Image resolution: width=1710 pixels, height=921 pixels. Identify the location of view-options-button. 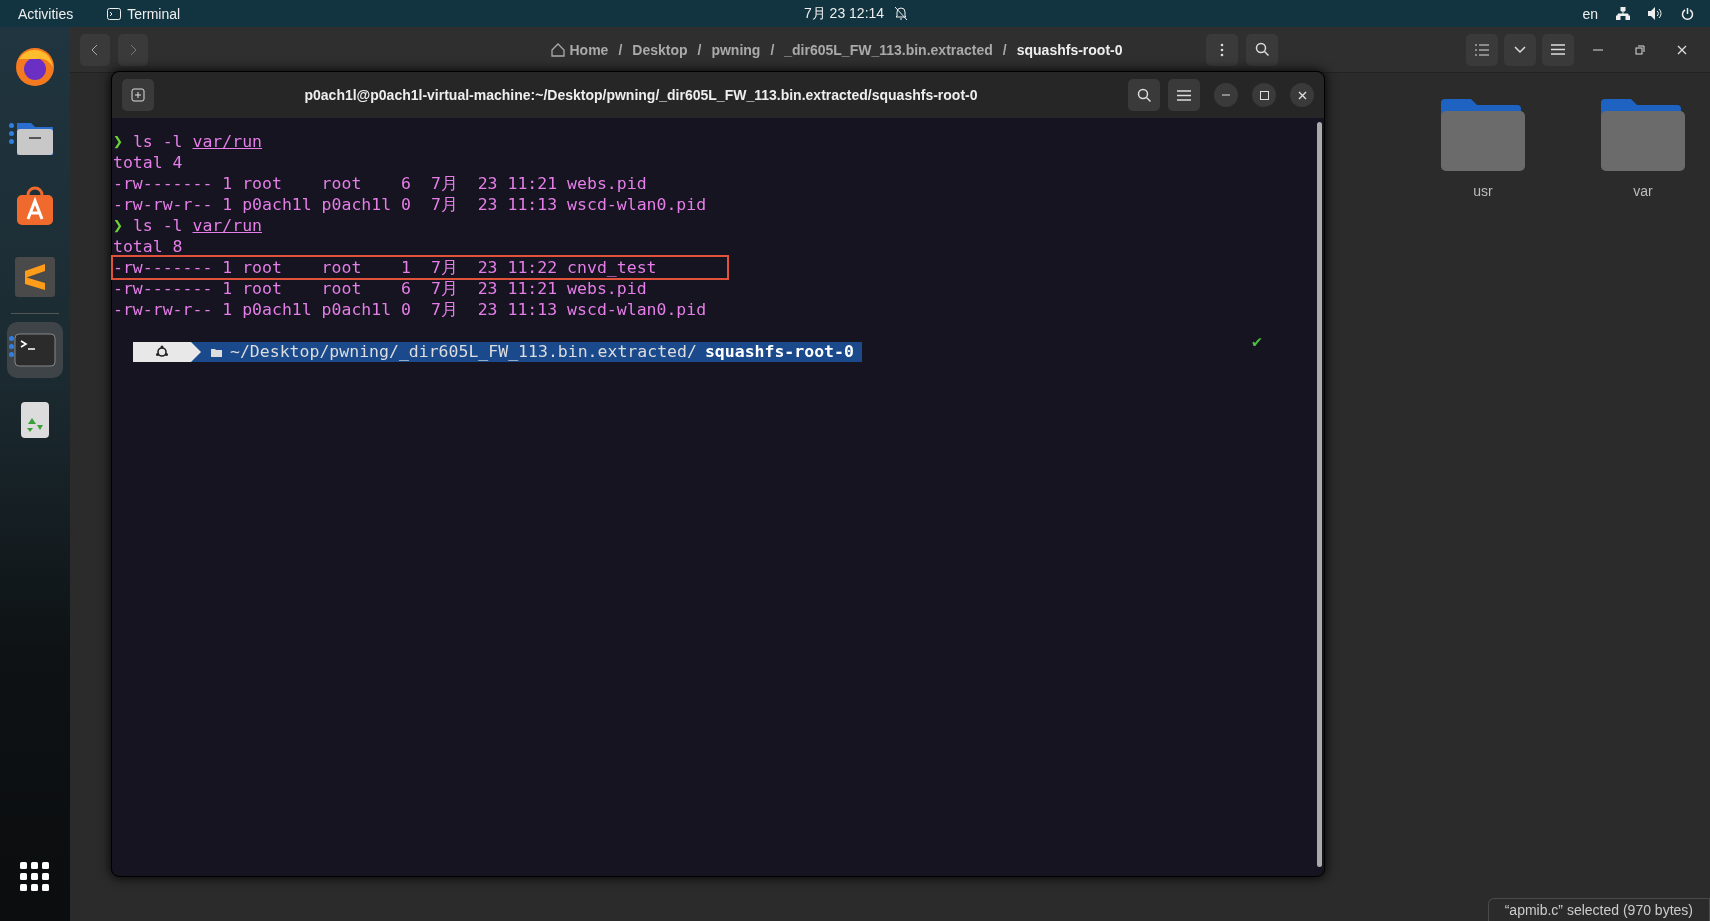
(1520, 49).